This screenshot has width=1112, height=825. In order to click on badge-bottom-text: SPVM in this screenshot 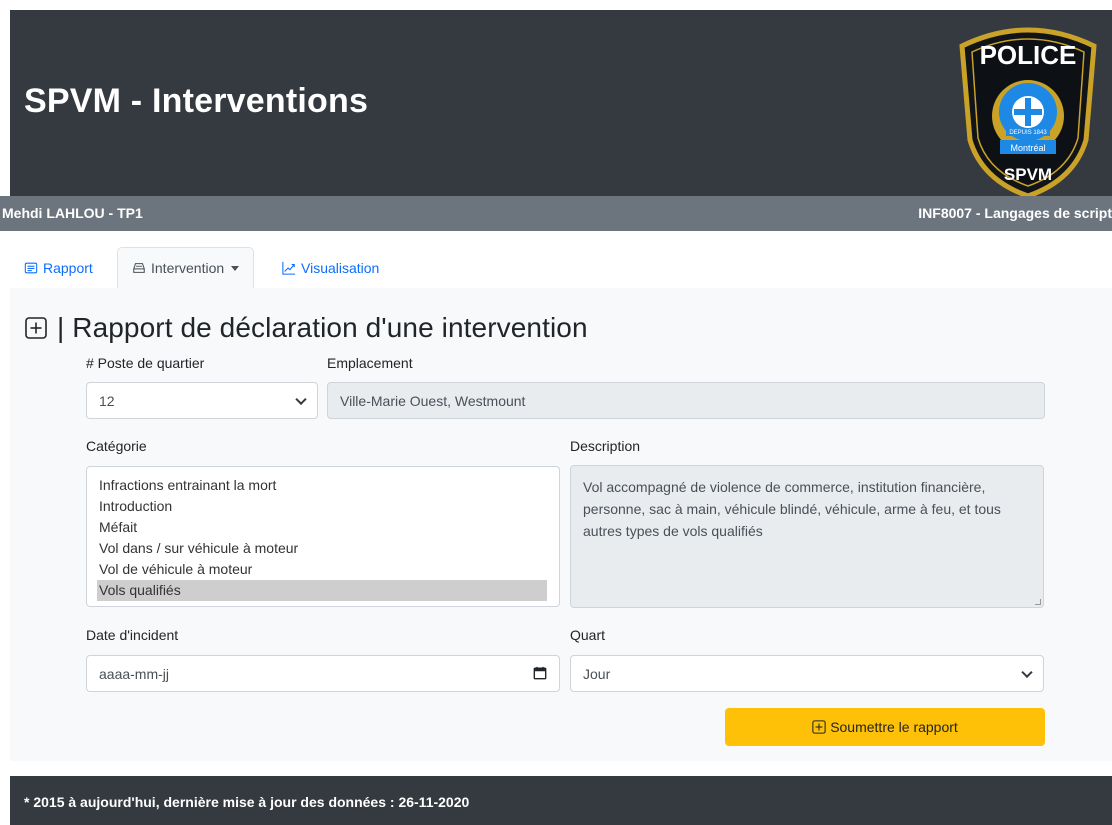, I will do `click(1028, 174)`.